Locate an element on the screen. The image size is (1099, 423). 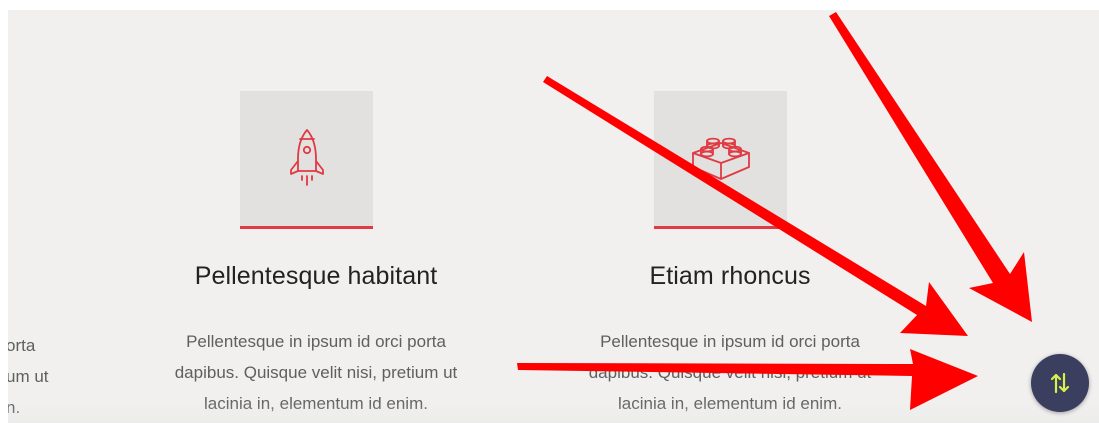
partial-feature-card: orta um ut n. is located at coordinates (37, 376).